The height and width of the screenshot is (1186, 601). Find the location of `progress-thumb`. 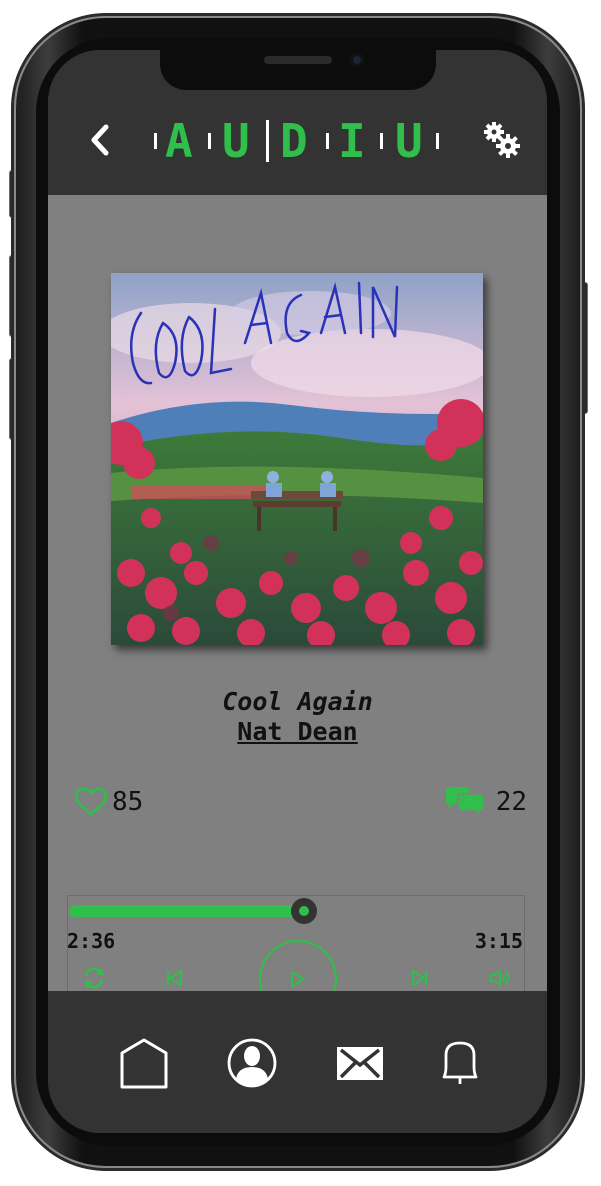

progress-thumb is located at coordinates (304, 911).